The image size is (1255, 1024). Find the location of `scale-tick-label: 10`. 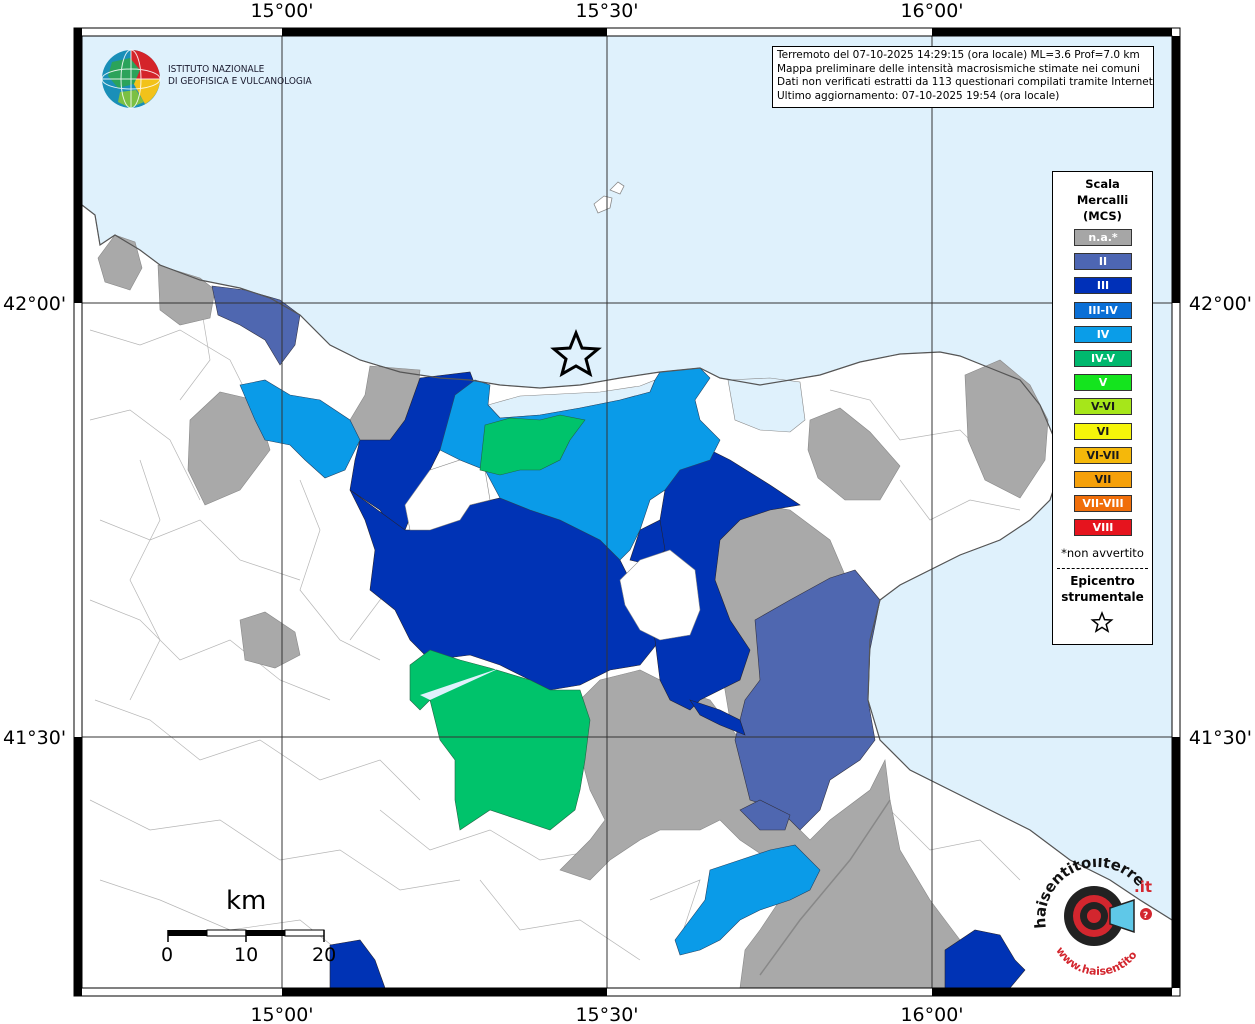

scale-tick-label: 10 is located at coordinates (246, 955).